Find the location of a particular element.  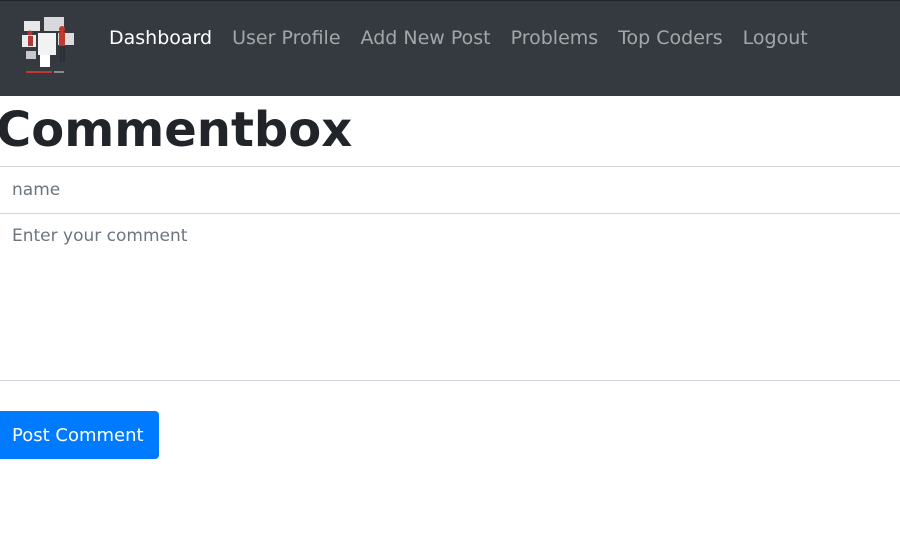

post-comment-button: Post Comment is located at coordinates (79, 435).